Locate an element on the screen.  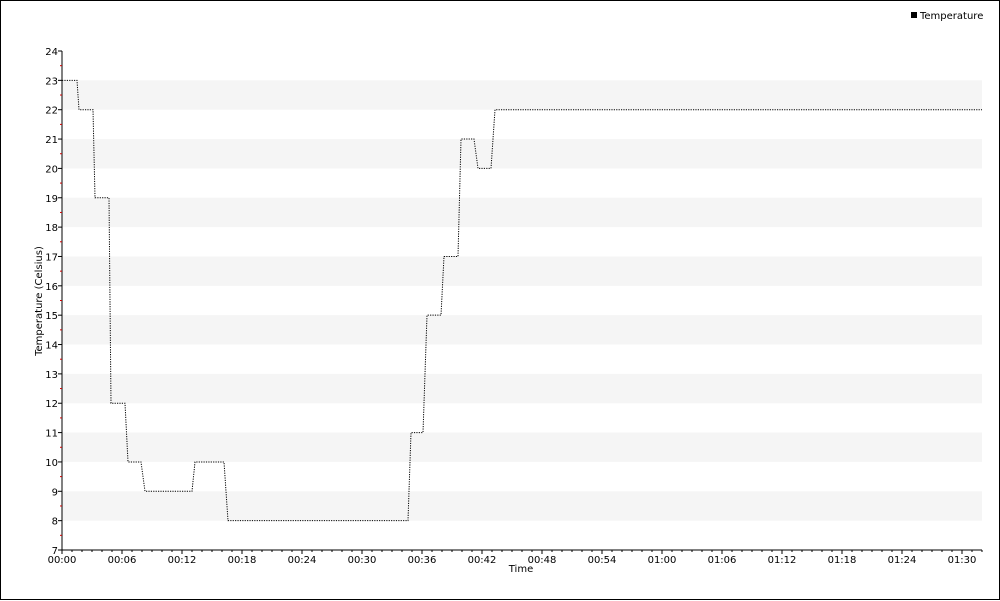
x-tick-label: 00:54 is located at coordinates (602, 560).